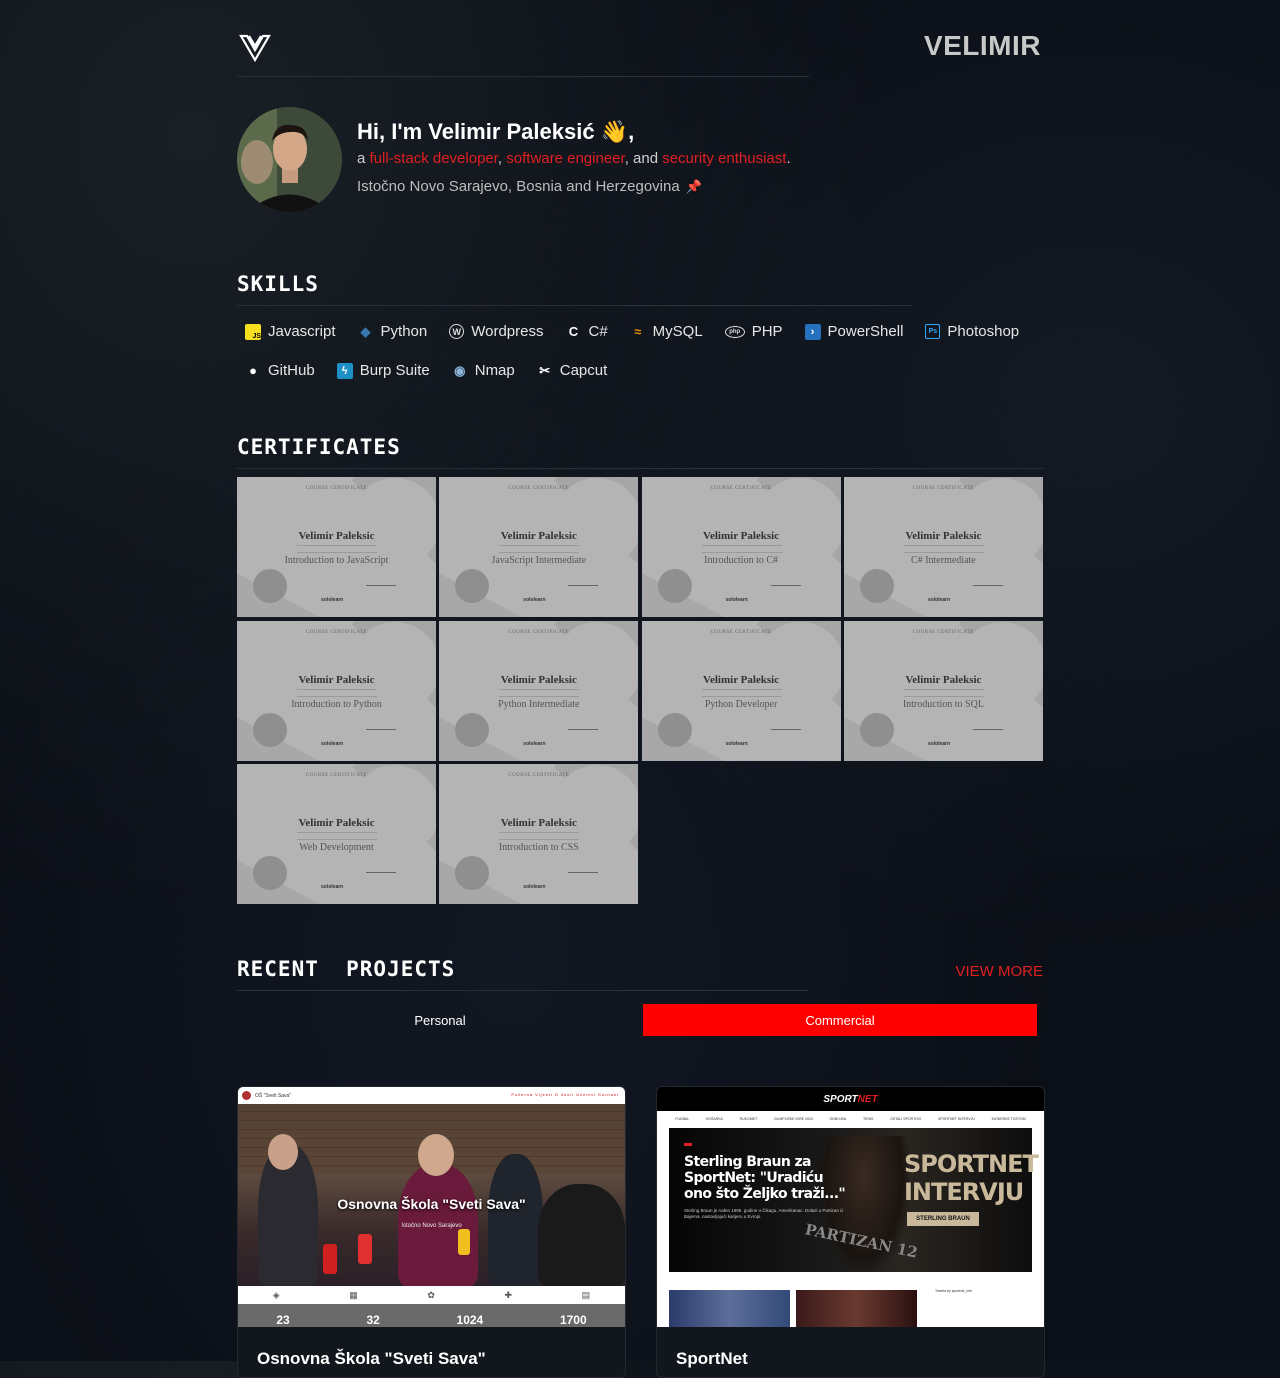  I want to click on feature-icon: ▤, so click(586, 1294).